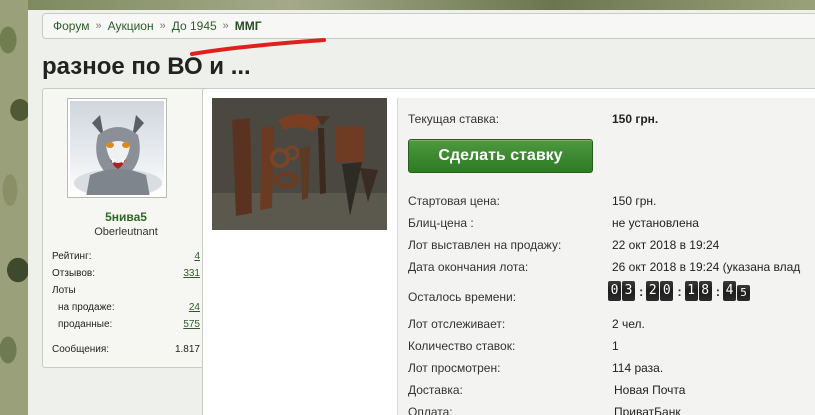  What do you see at coordinates (197, 256) in the screenshot?
I see `rating-link: 4` at bounding box center [197, 256].